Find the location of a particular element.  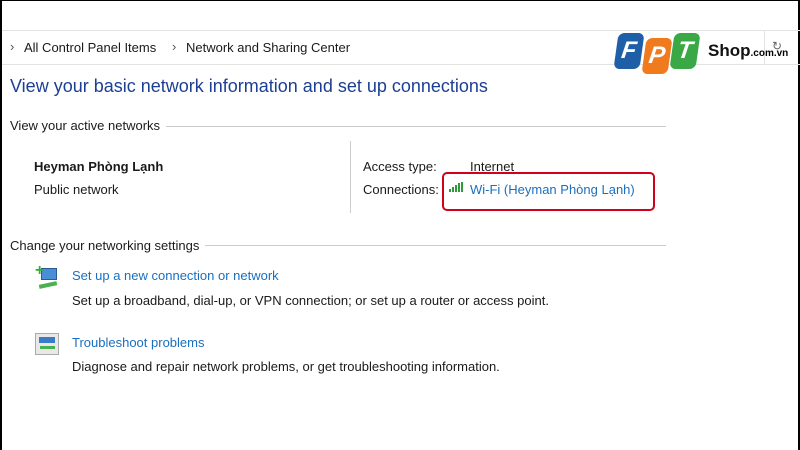

wifi-connection-link: Wi-Fi (Heyman Phòng Lạnh) is located at coordinates (552, 189).